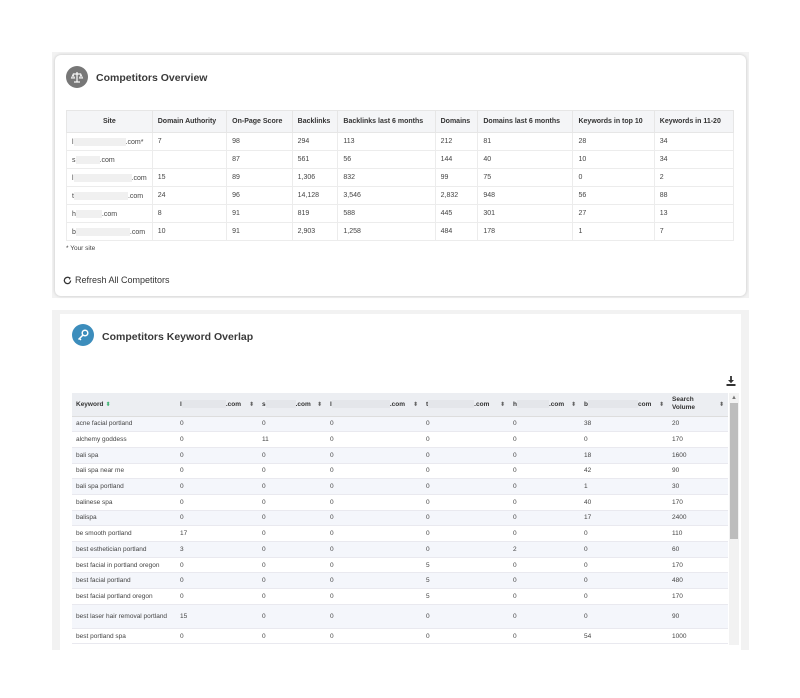  I want to click on overview-cell: 88, so click(694, 195).